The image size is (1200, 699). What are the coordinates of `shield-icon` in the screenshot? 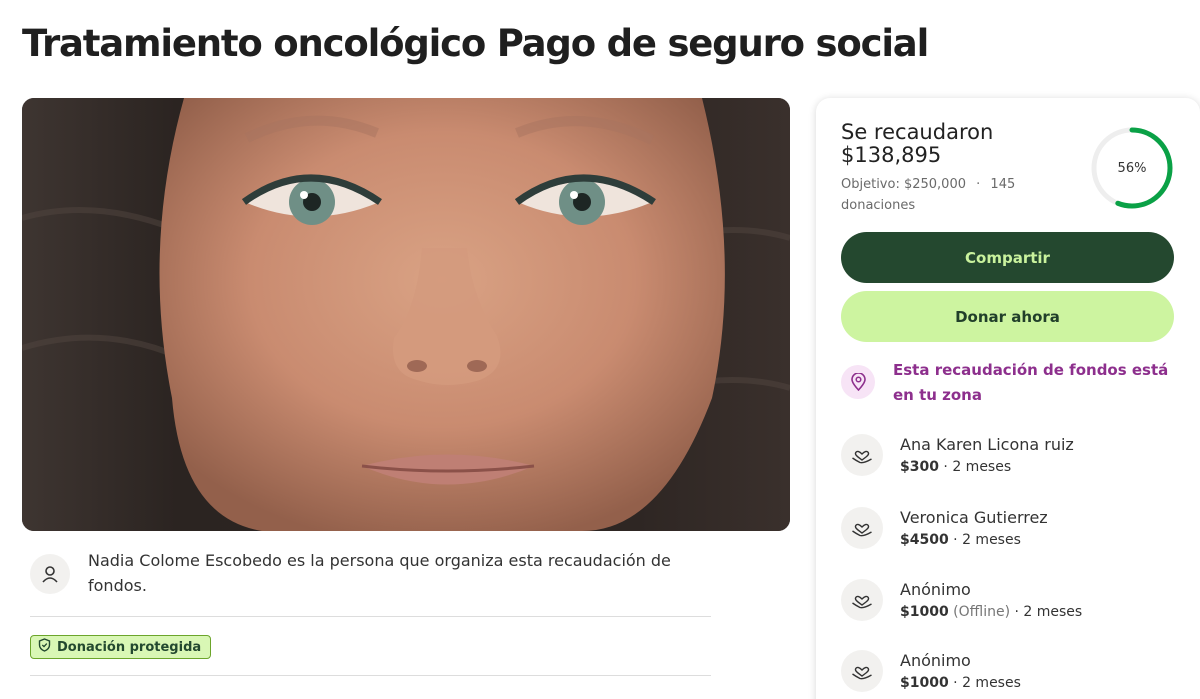 It's located at (44, 647).